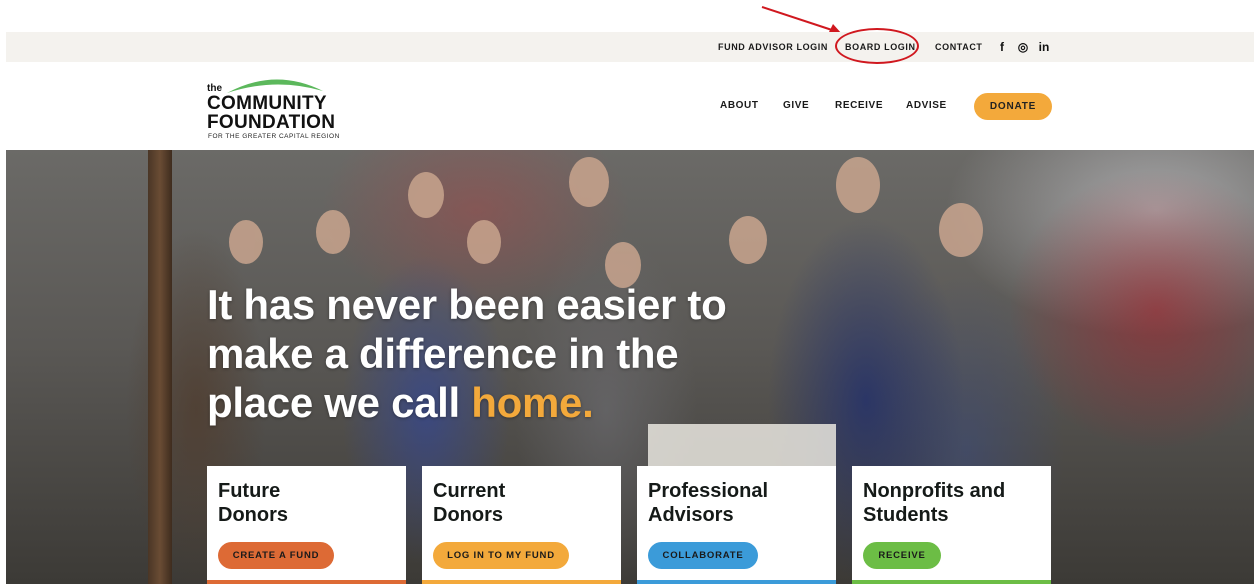 This screenshot has width=1256, height=584. I want to click on annotation-circle, so click(877, 46).